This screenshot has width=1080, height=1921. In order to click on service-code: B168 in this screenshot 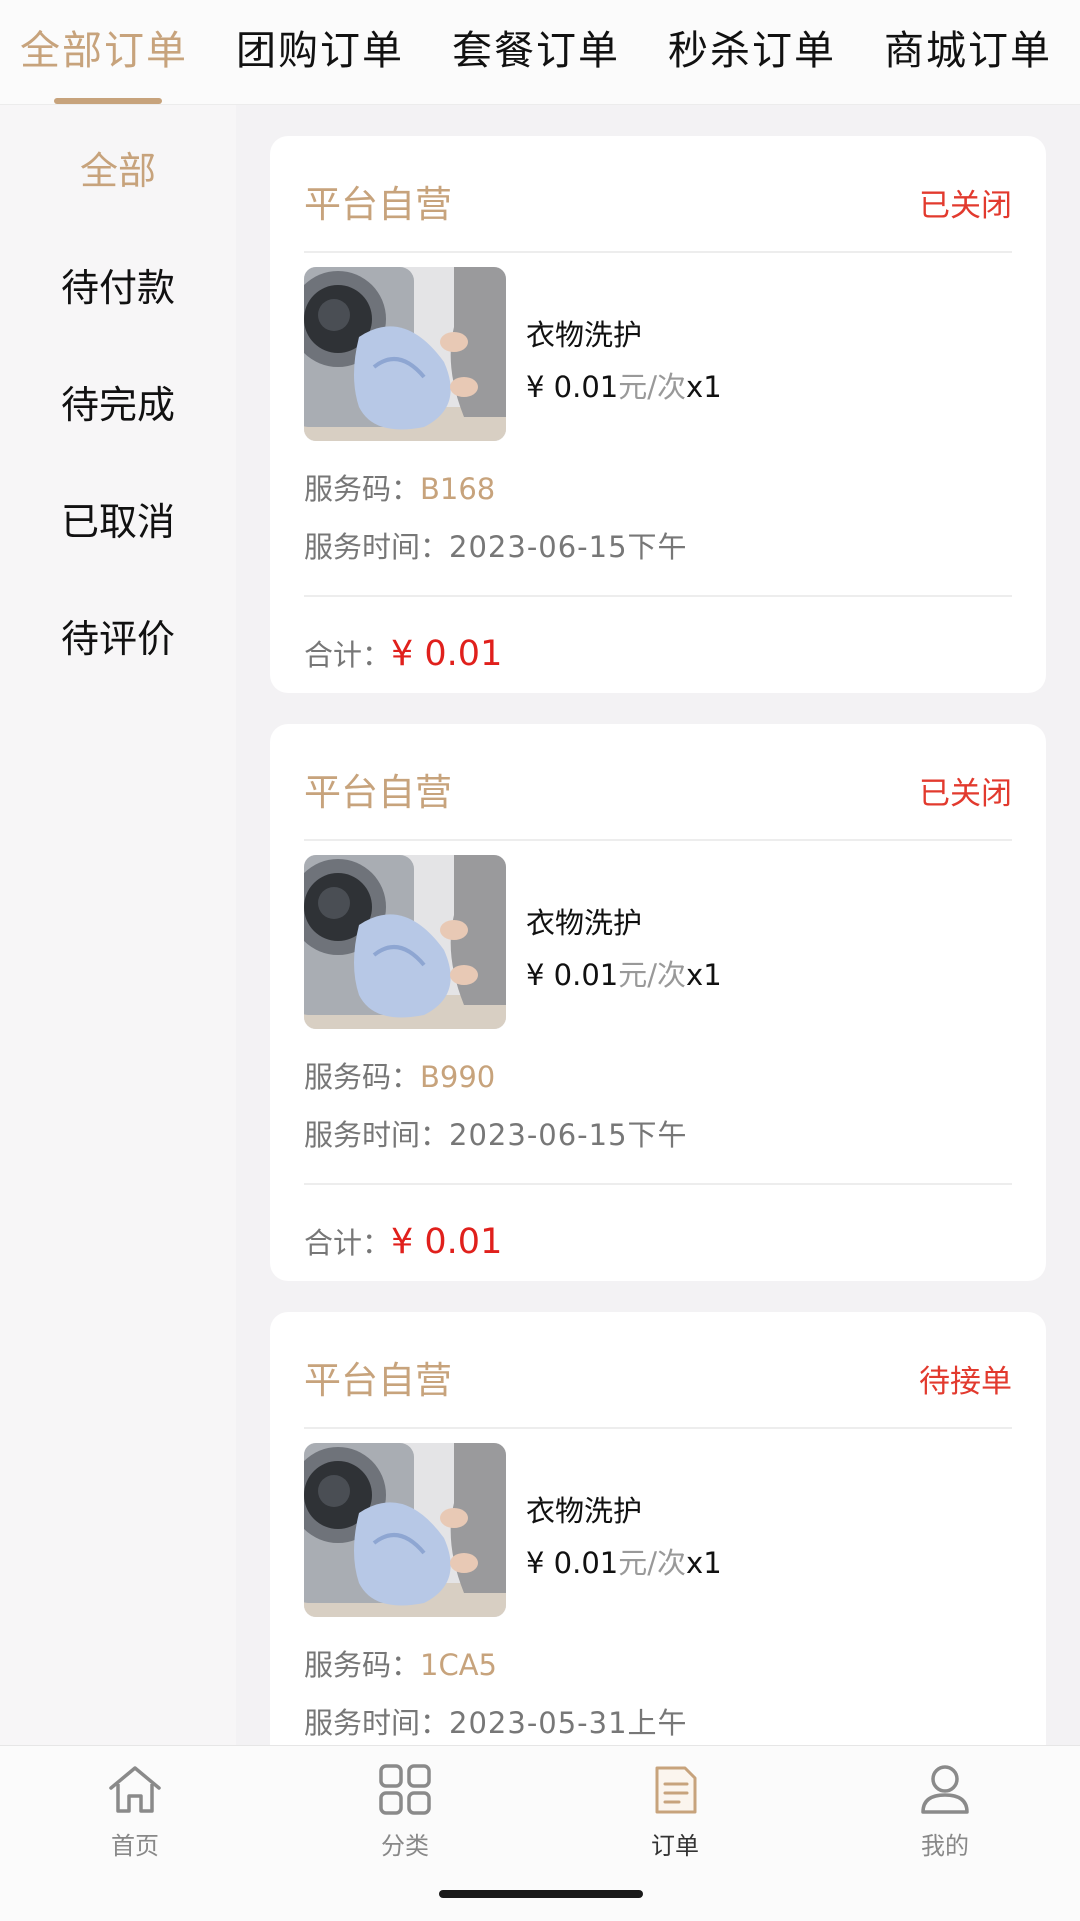, I will do `click(458, 489)`.